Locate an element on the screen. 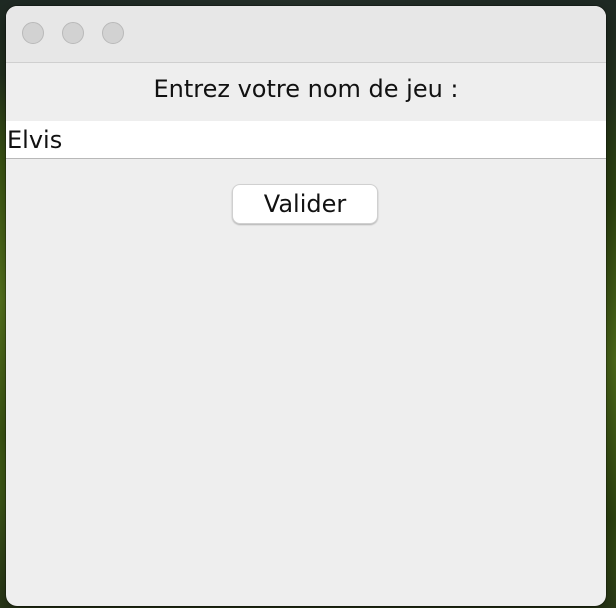 The width and height of the screenshot is (616, 608). validate-button: Valider is located at coordinates (305, 204).